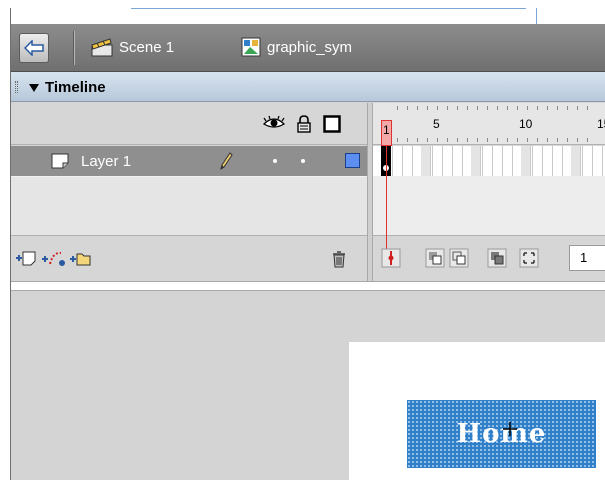  I want to click on breadcrumb-scene: Scene 1, so click(132, 47).